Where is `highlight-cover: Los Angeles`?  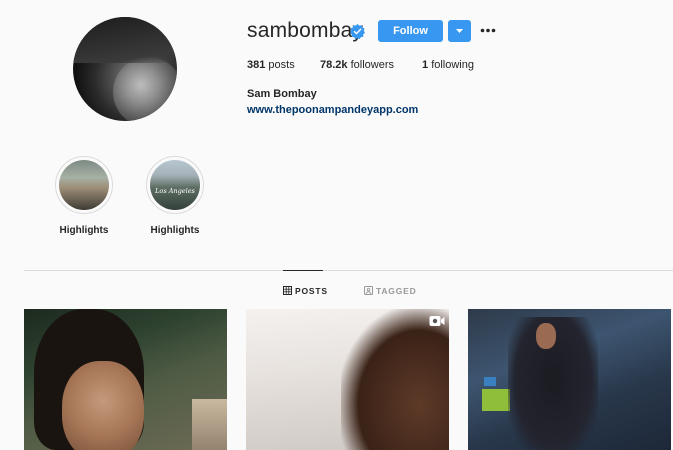 highlight-cover: Los Angeles is located at coordinates (175, 185).